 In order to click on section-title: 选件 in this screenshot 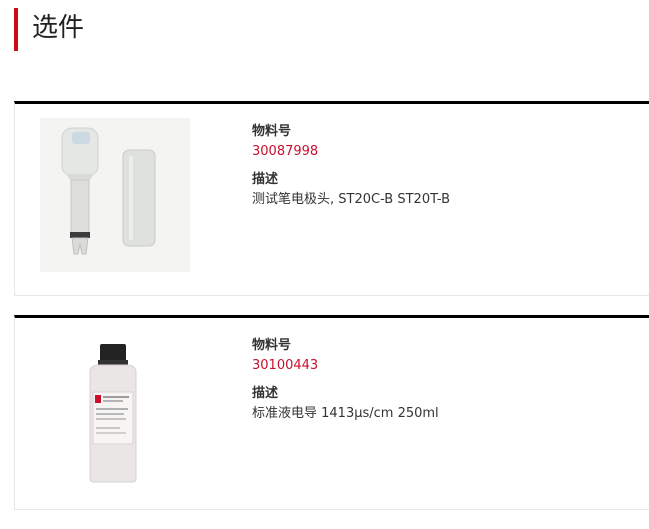, I will do `click(49, 29)`.